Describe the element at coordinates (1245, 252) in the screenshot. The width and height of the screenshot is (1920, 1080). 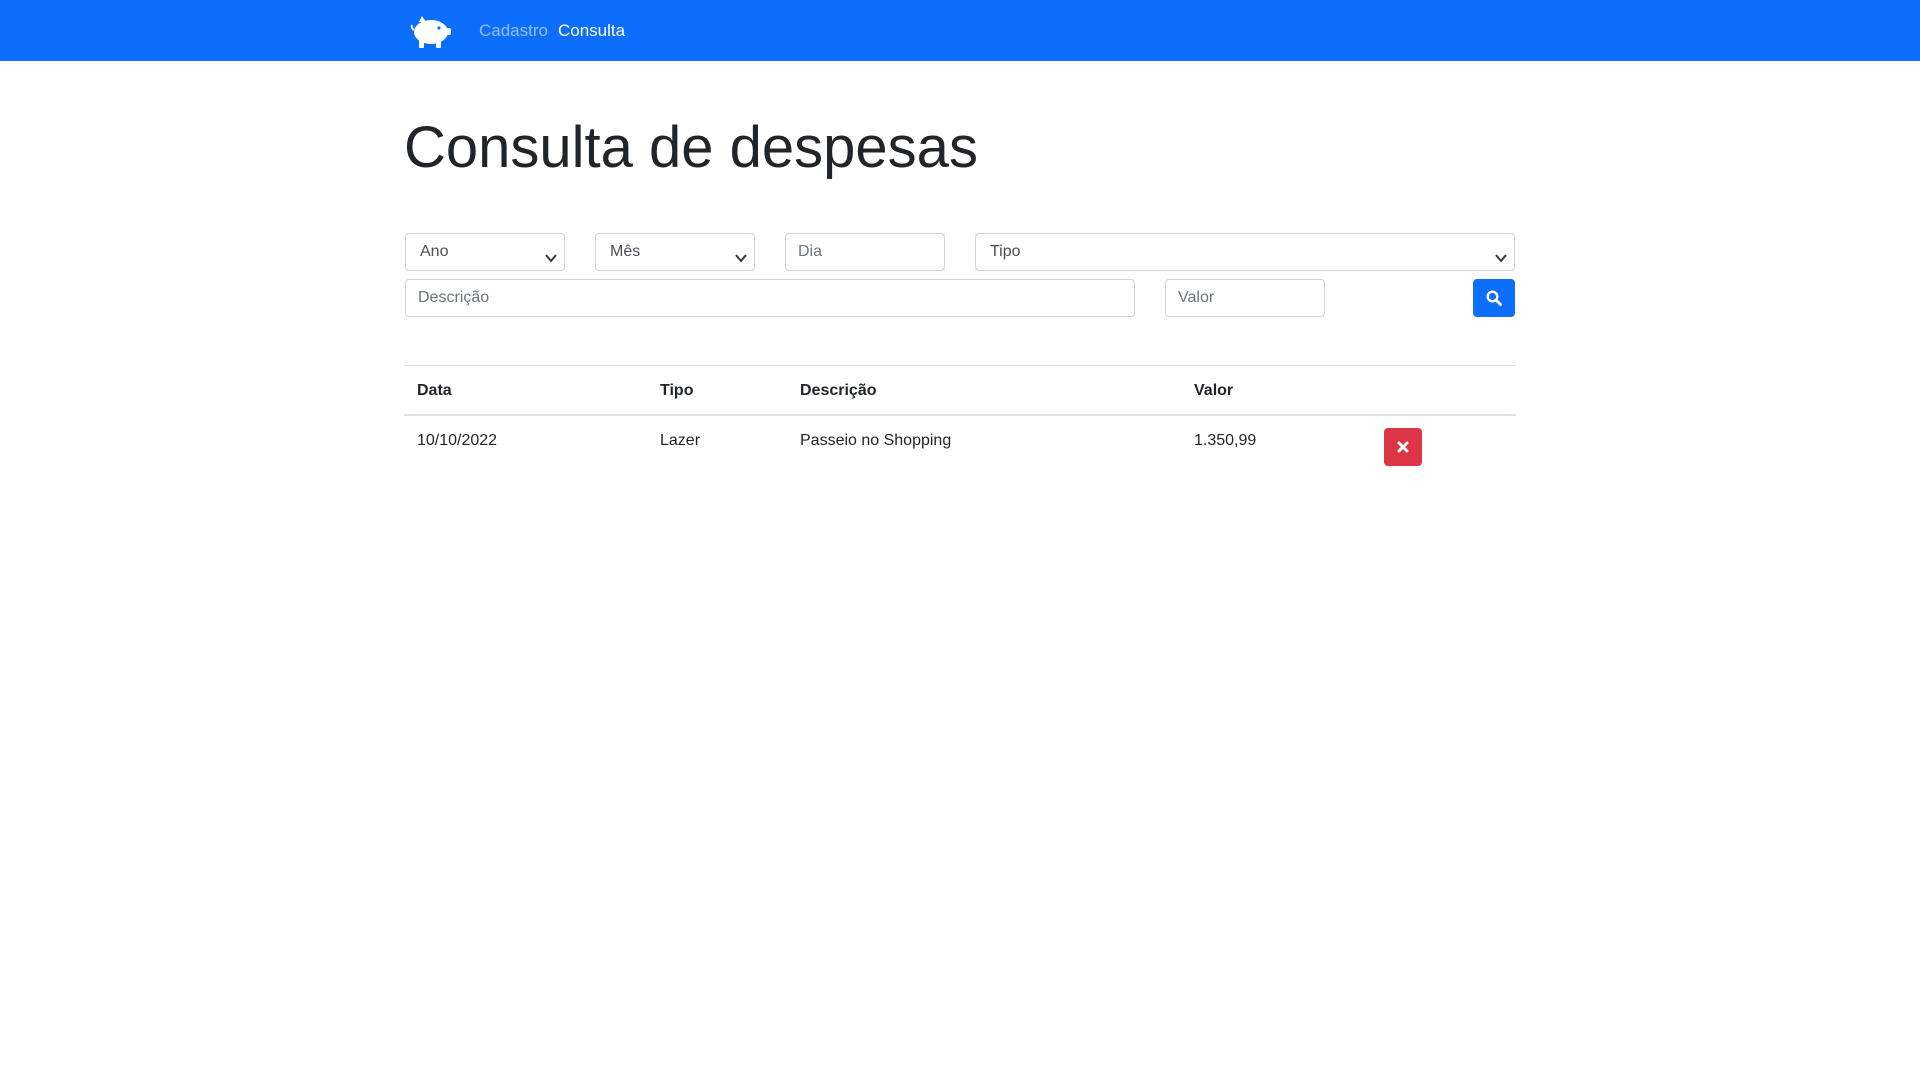
I see `tipo-select: Tipo` at that location.